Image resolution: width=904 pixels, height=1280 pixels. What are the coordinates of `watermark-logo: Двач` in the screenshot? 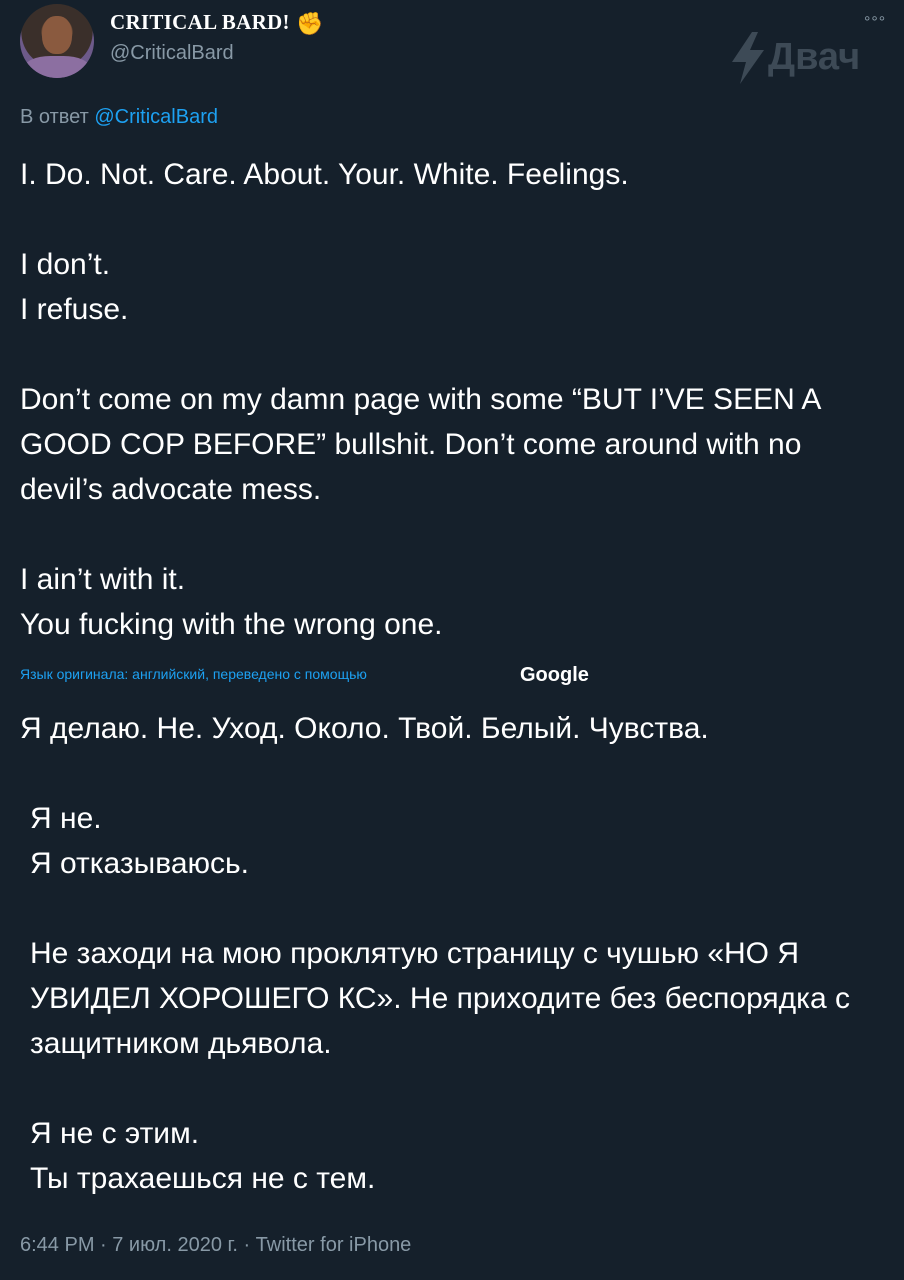 It's located at (803, 58).